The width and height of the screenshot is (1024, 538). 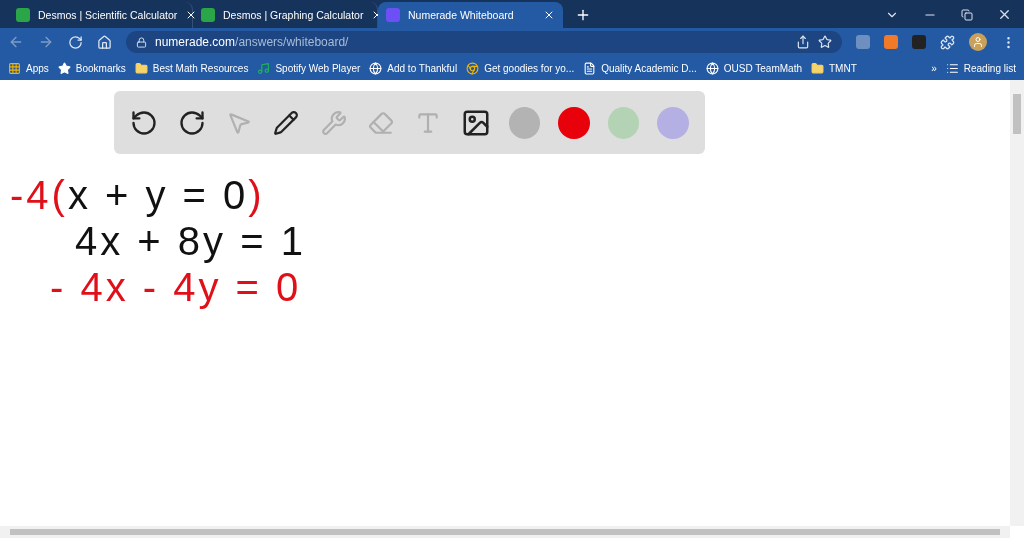 What do you see at coordinates (753, 68) in the screenshot?
I see `bookmark: OUSD TeamMath` at bounding box center [753, 68].